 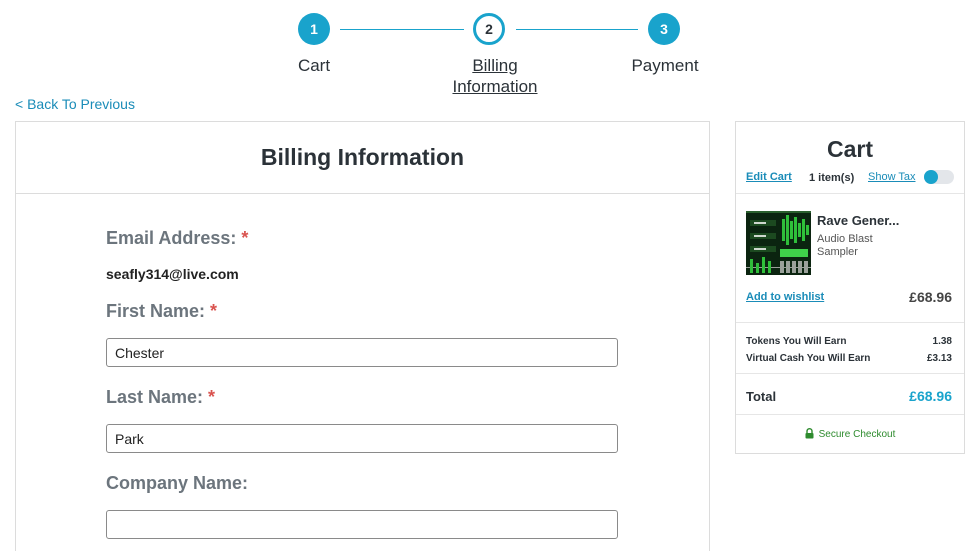 I want to click on step-2-label-line2: Information, so click(x=495, y=86).